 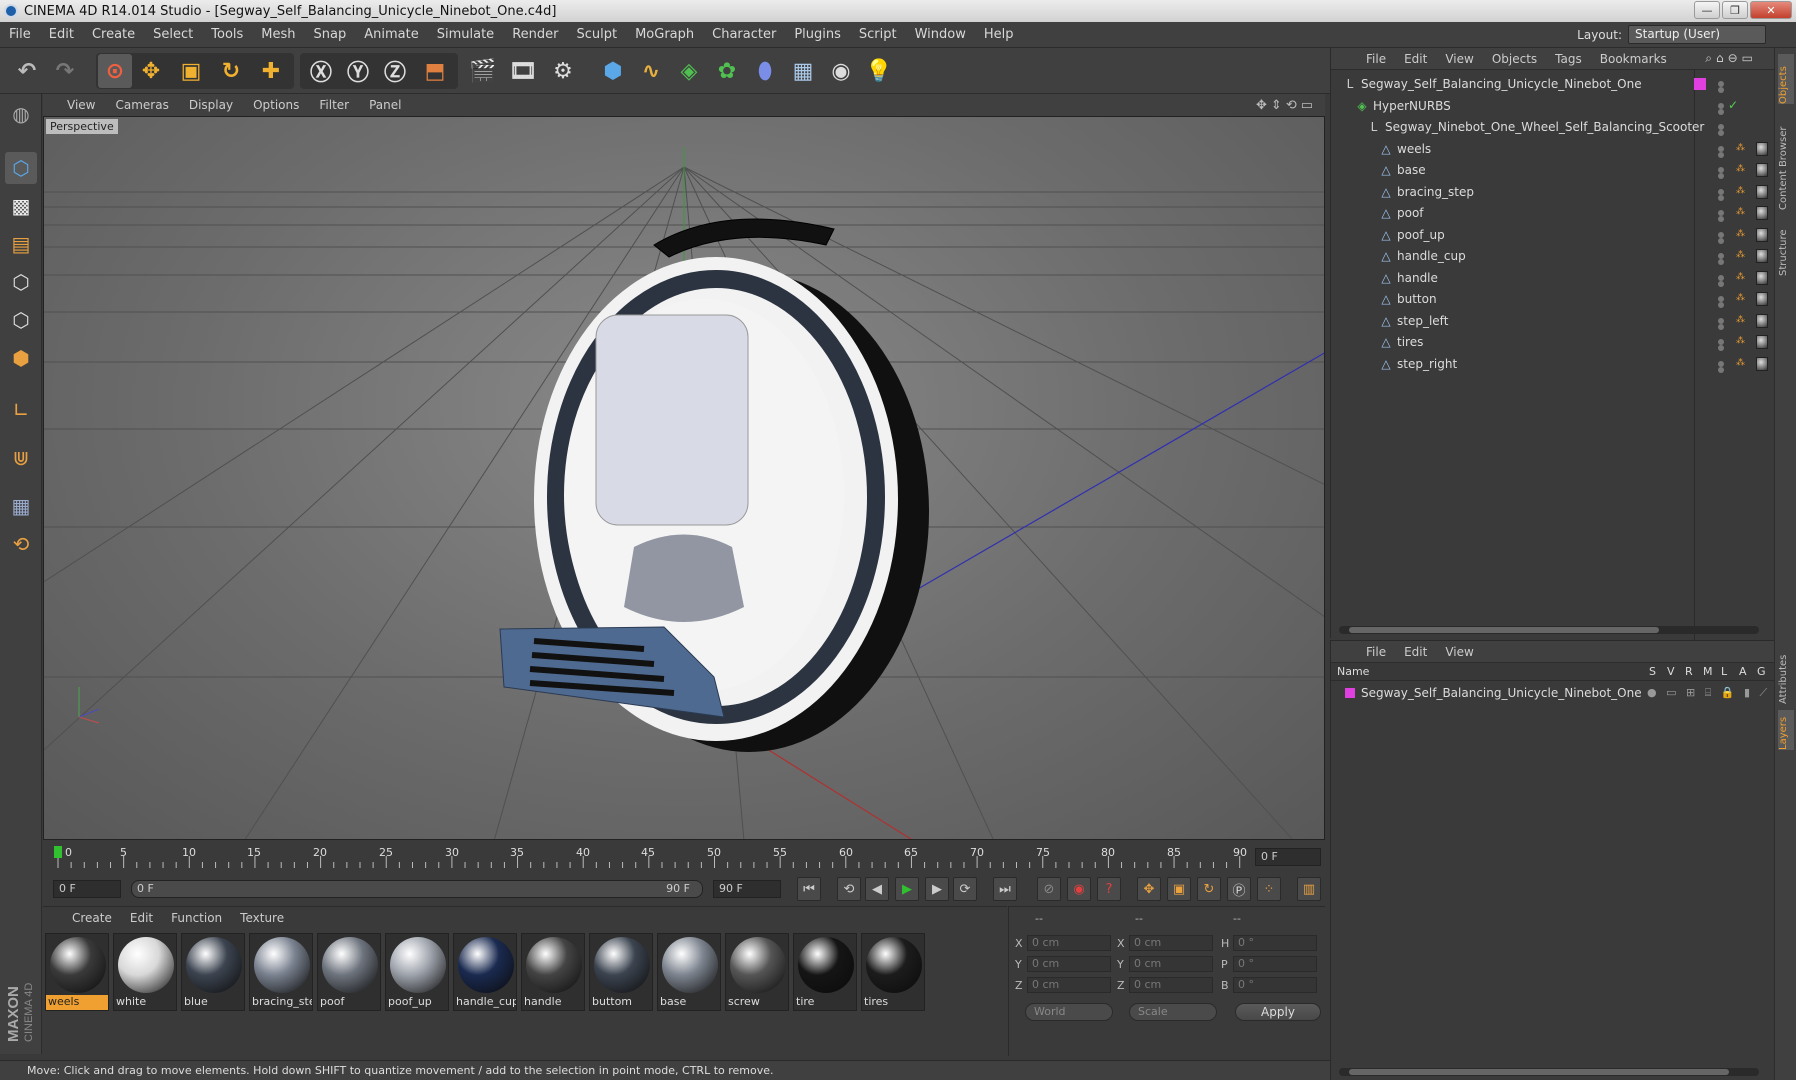 What do you see at coordinates (809, 889) in the screenshot?
I see `go-to-start-icon: ⏮` at bounding box center [809, 889].